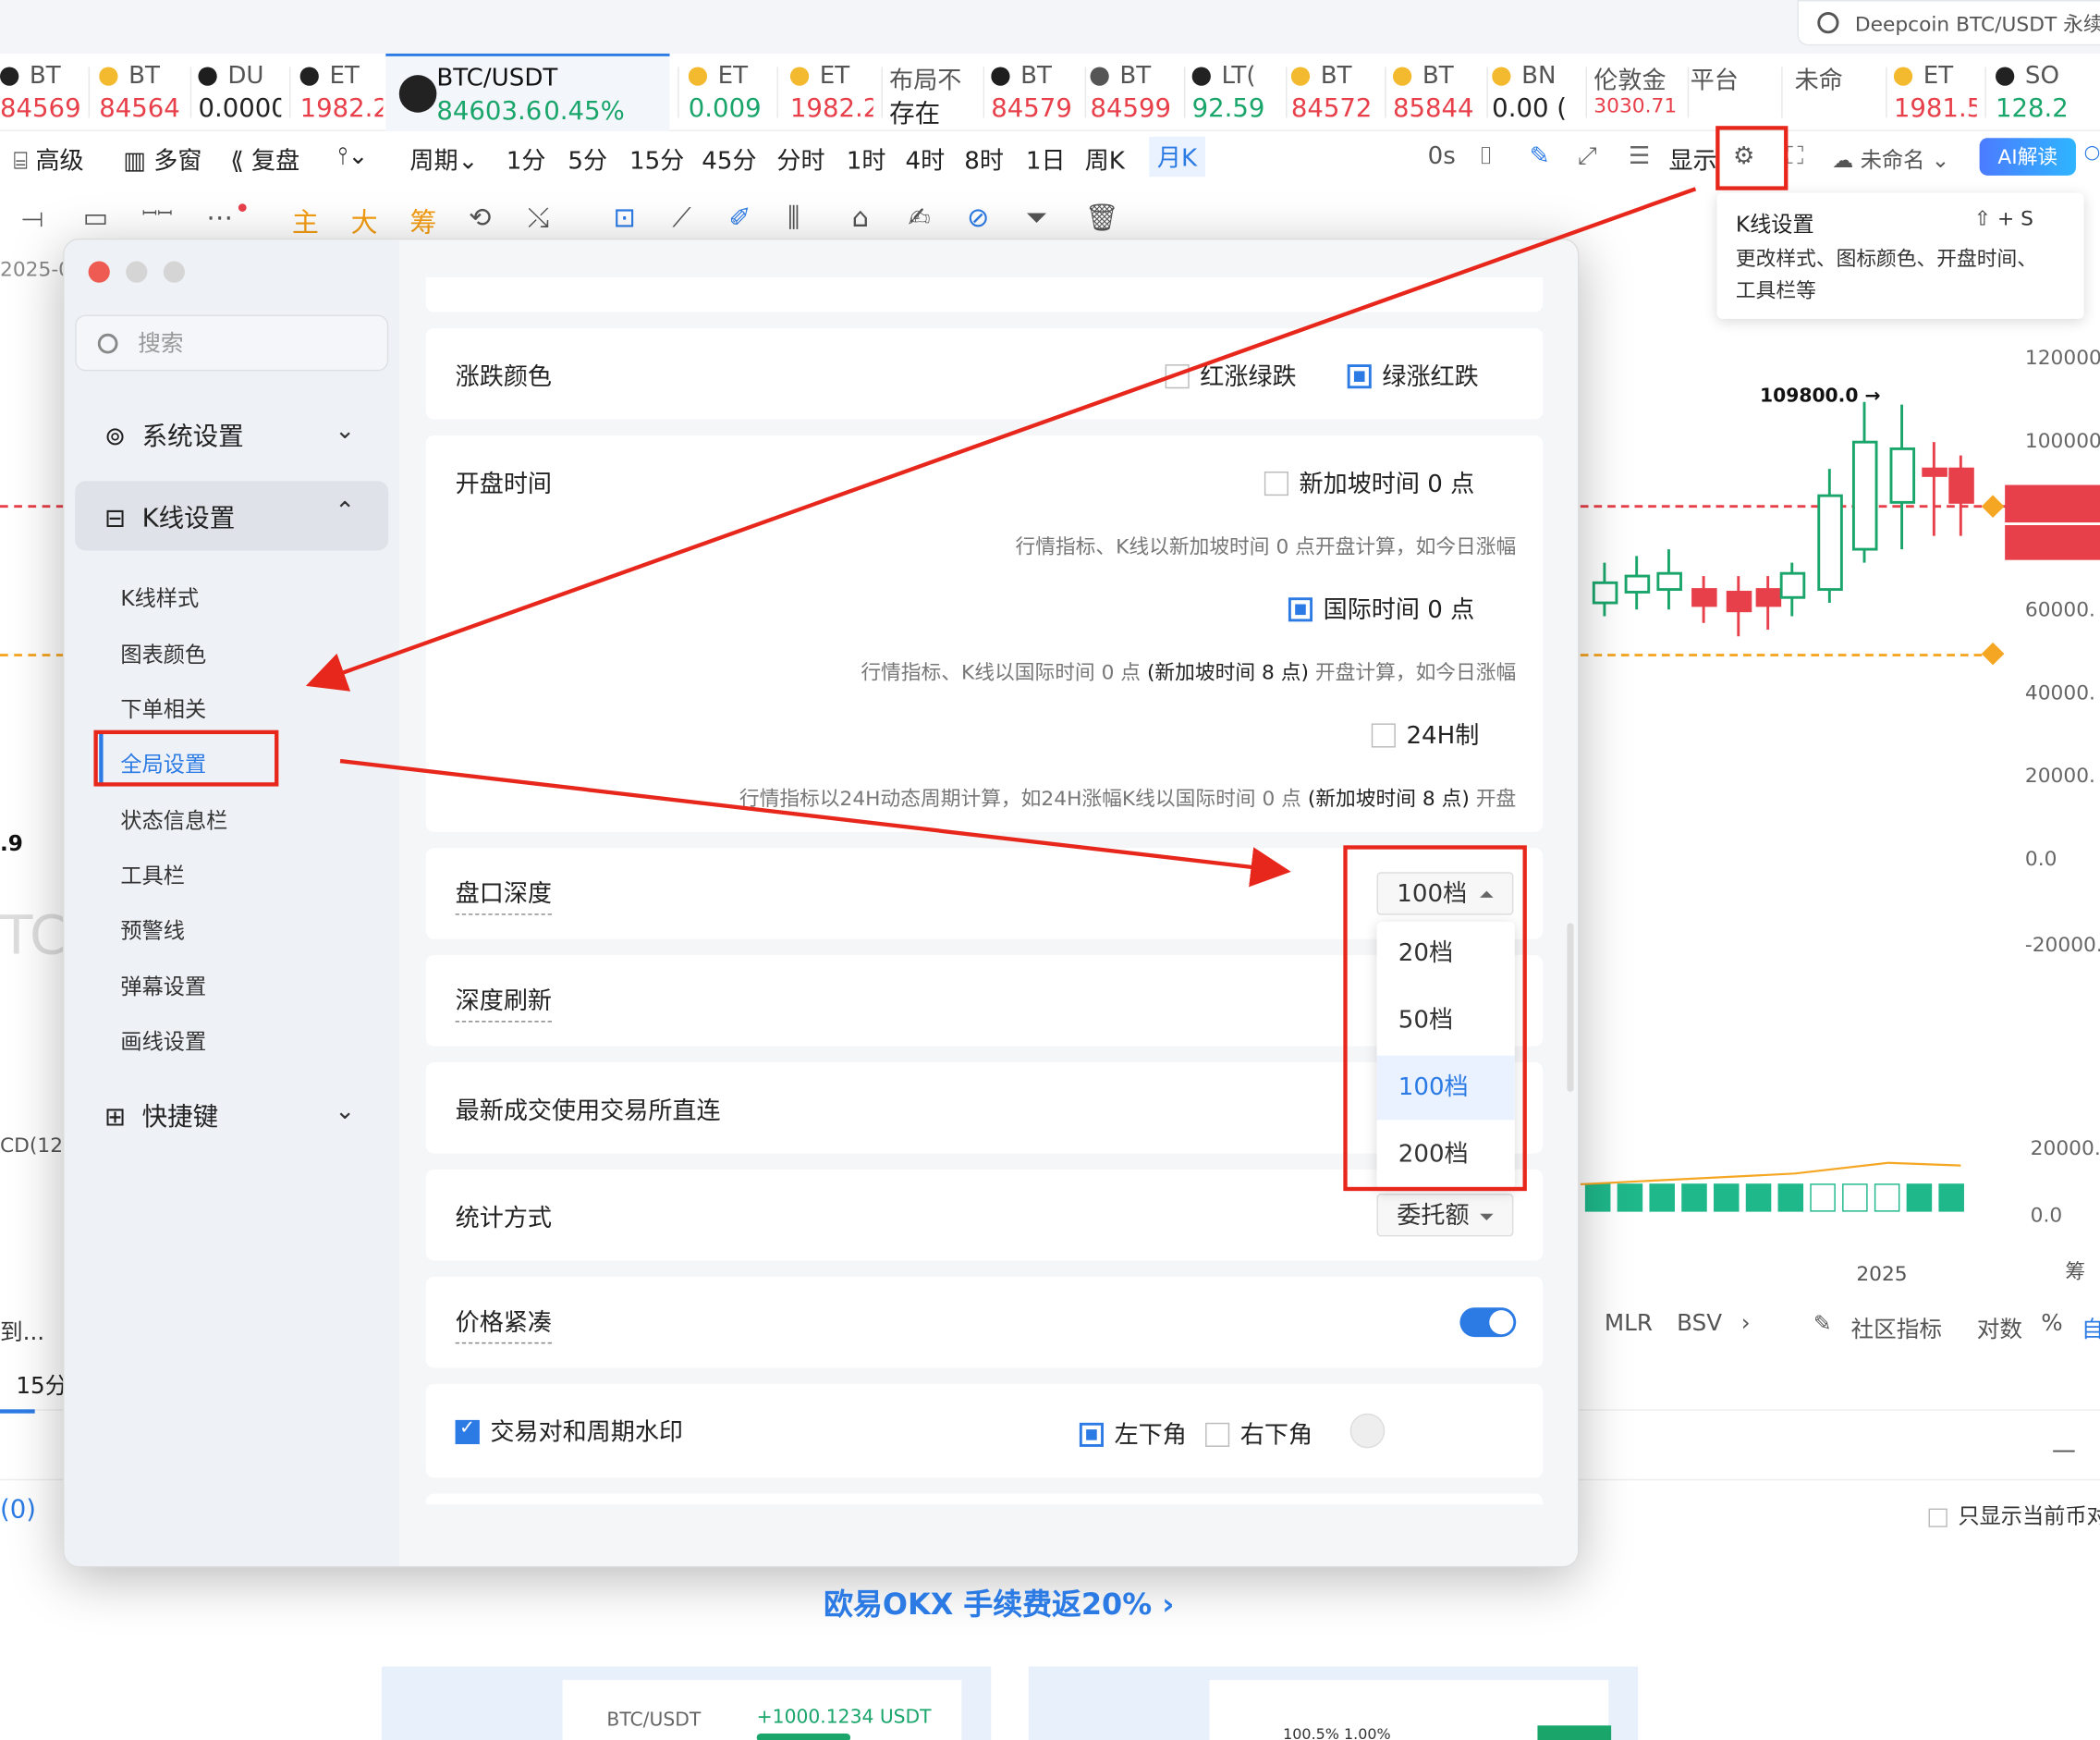 The width and height of the screenshot is (2100, 1740). What do you see at coordinates (687, 1703) in the screenshot?
I see `promo-card-left: BTC/USDT +1000.1234 USDT` at bounding box center [687, 1703].